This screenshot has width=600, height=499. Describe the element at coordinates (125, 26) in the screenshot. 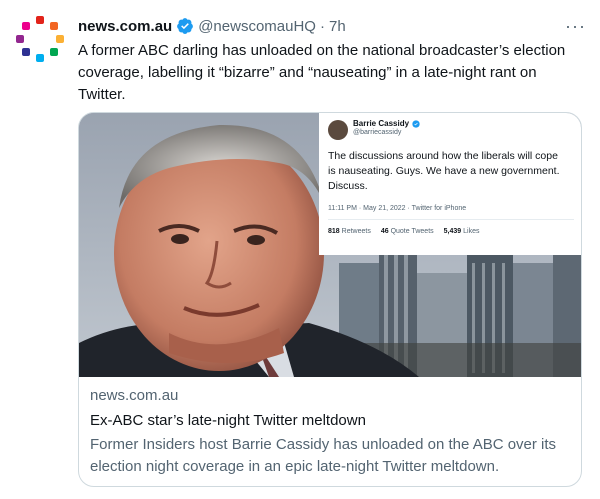

I see `author-name: news.com.au` at that location.